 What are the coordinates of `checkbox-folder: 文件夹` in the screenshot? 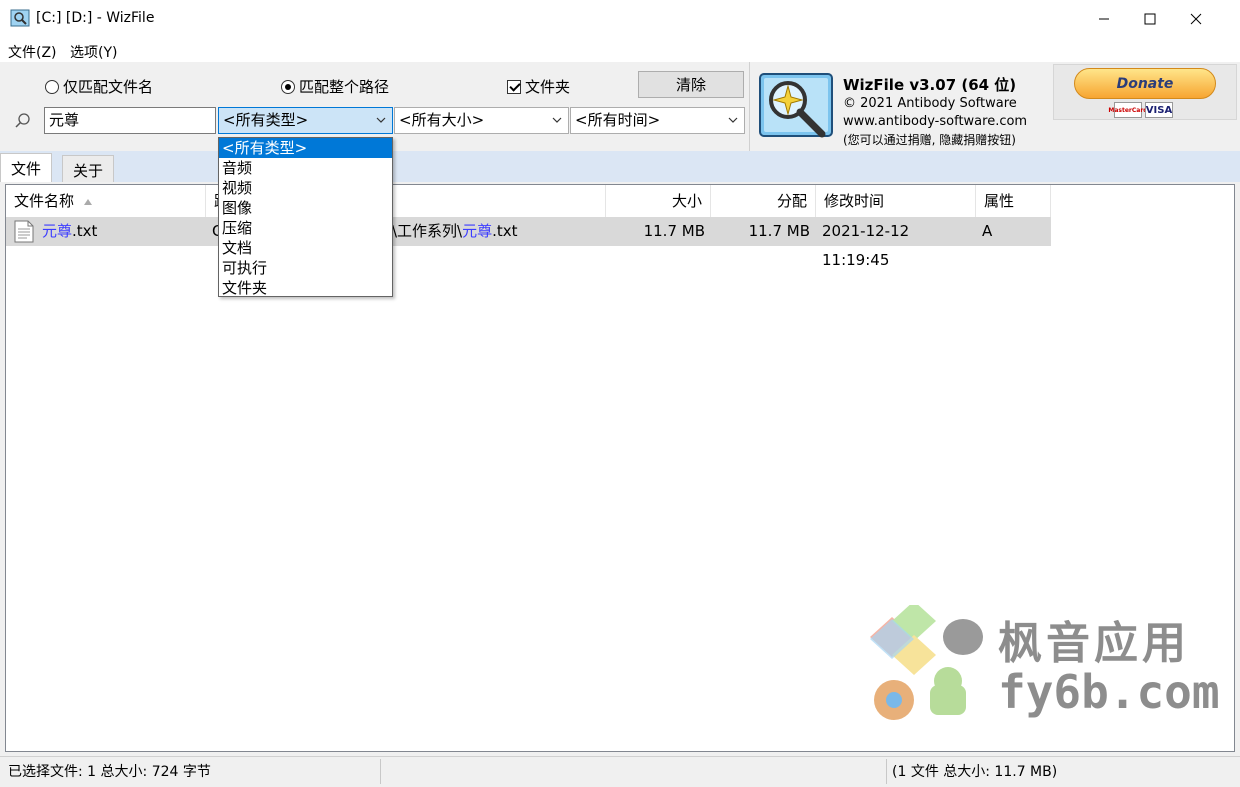 It's located at (538, 86).